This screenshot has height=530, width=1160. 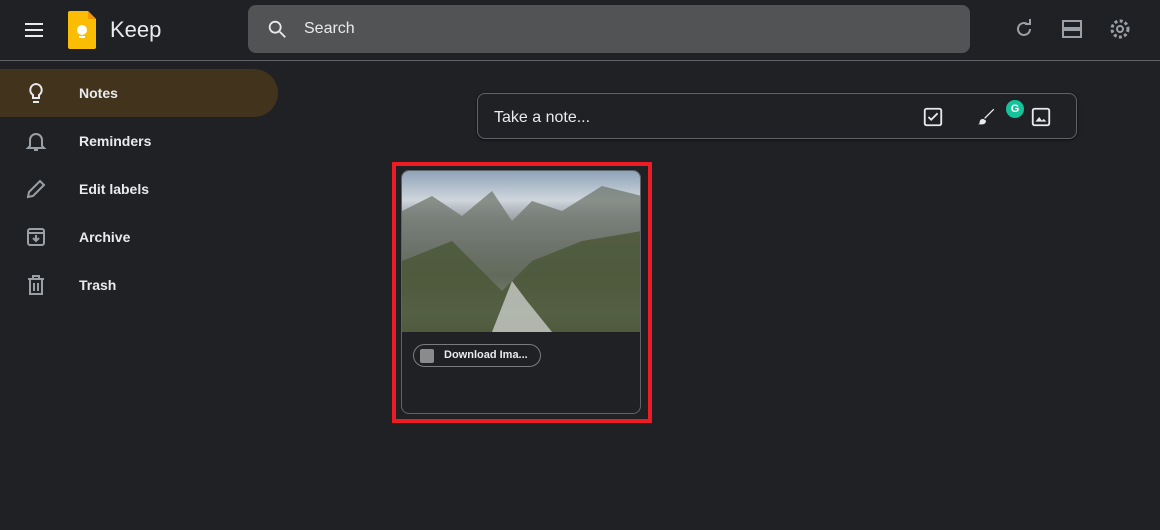 What do you see at coordinates (114, 189) in the screenshot?
I see `sidebar-item-label: Edit labels` at bounding box center [114, 189].